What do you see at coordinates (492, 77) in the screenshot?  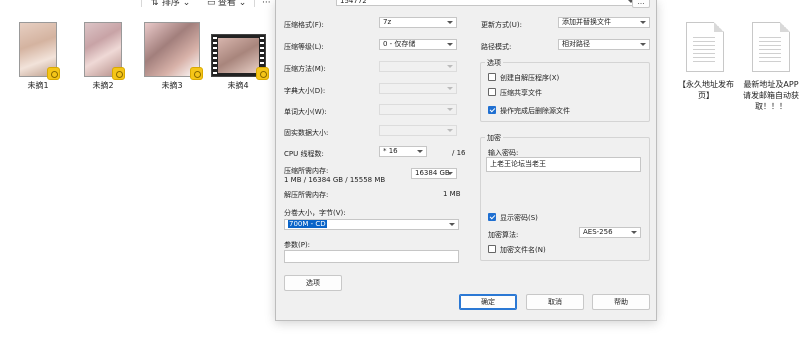 I see `create-sfx-checkbox` at bounding box center [492, 77].